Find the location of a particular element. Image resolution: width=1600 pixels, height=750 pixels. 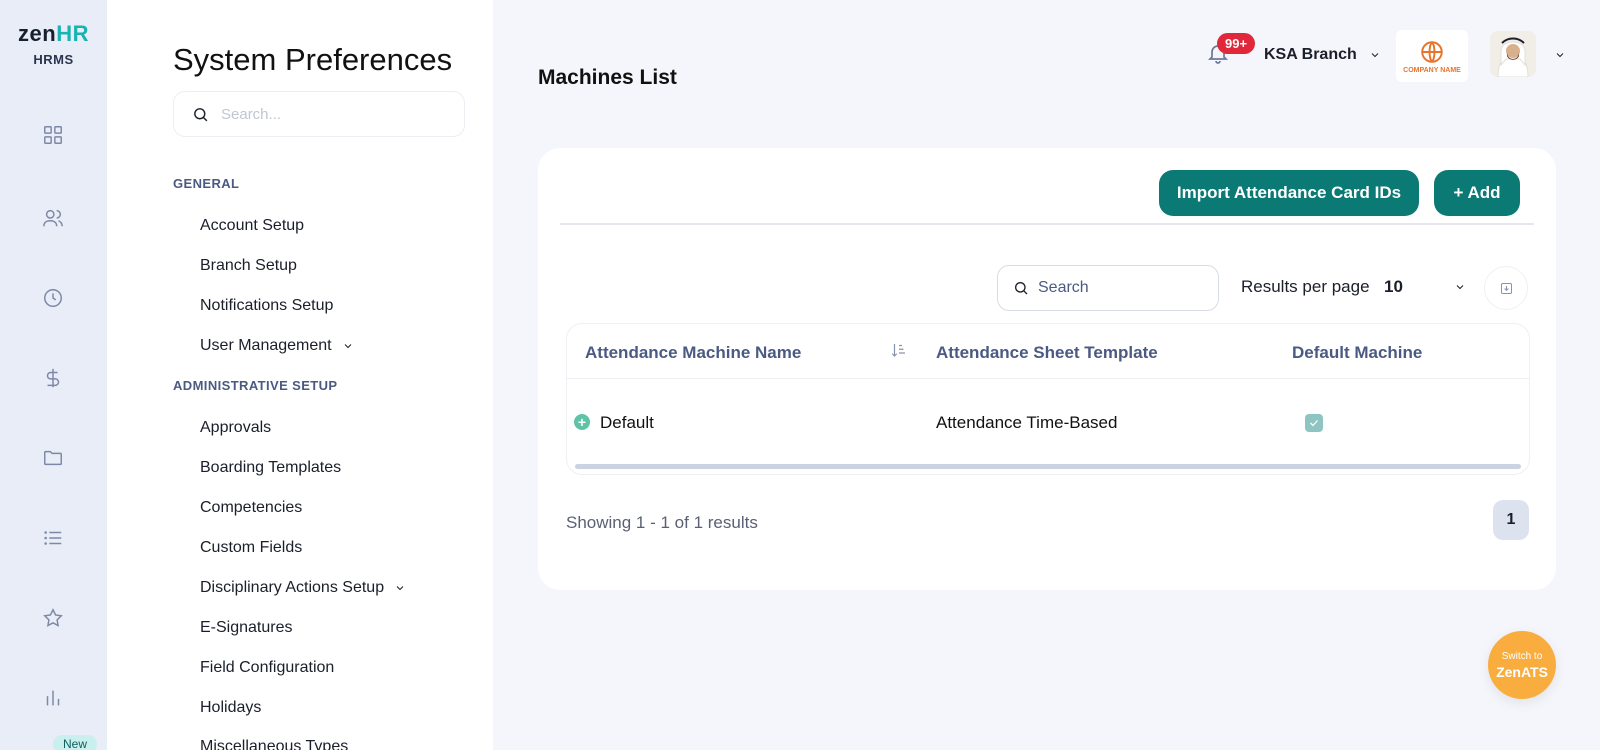

menu-item-label: Approvals is located at coordinates (236, 427).